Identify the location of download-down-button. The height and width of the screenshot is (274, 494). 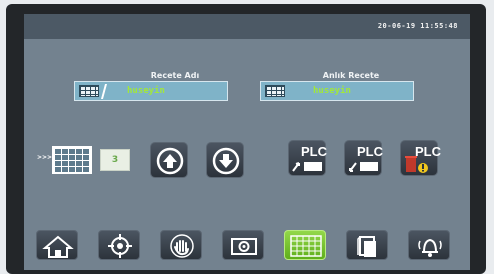
(225, 160).